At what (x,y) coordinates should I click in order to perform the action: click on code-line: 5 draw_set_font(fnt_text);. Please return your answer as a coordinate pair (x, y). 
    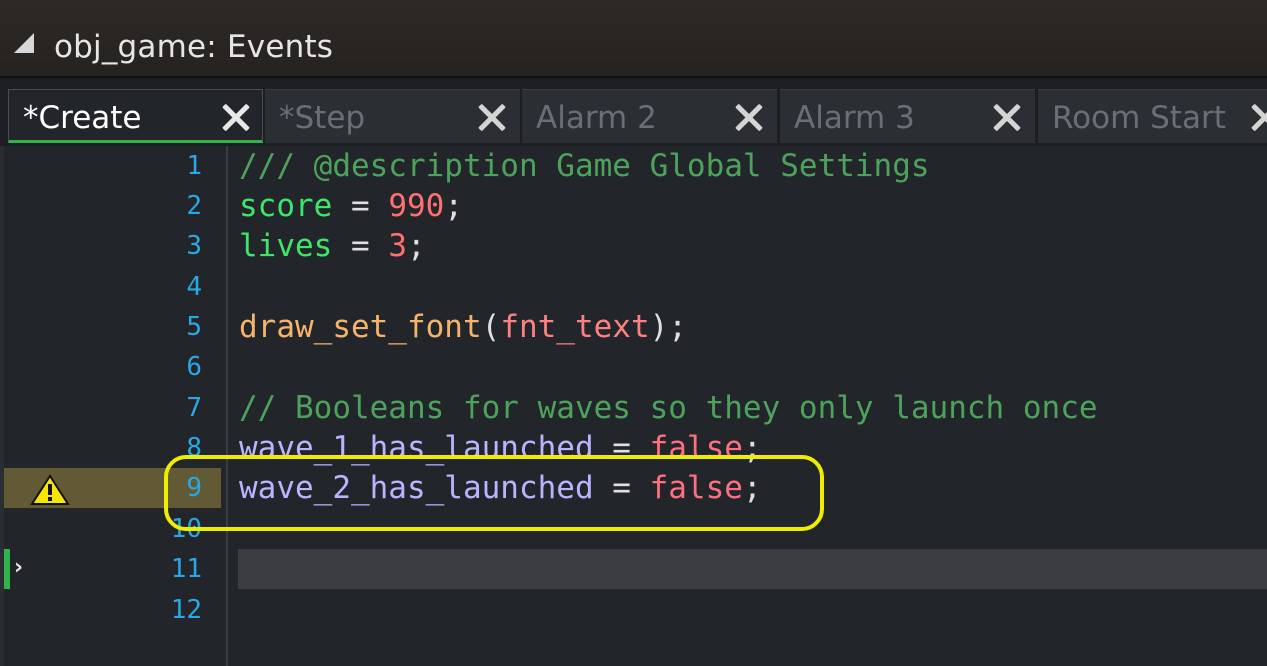
    Looking at the image, I should click on (633, 327).